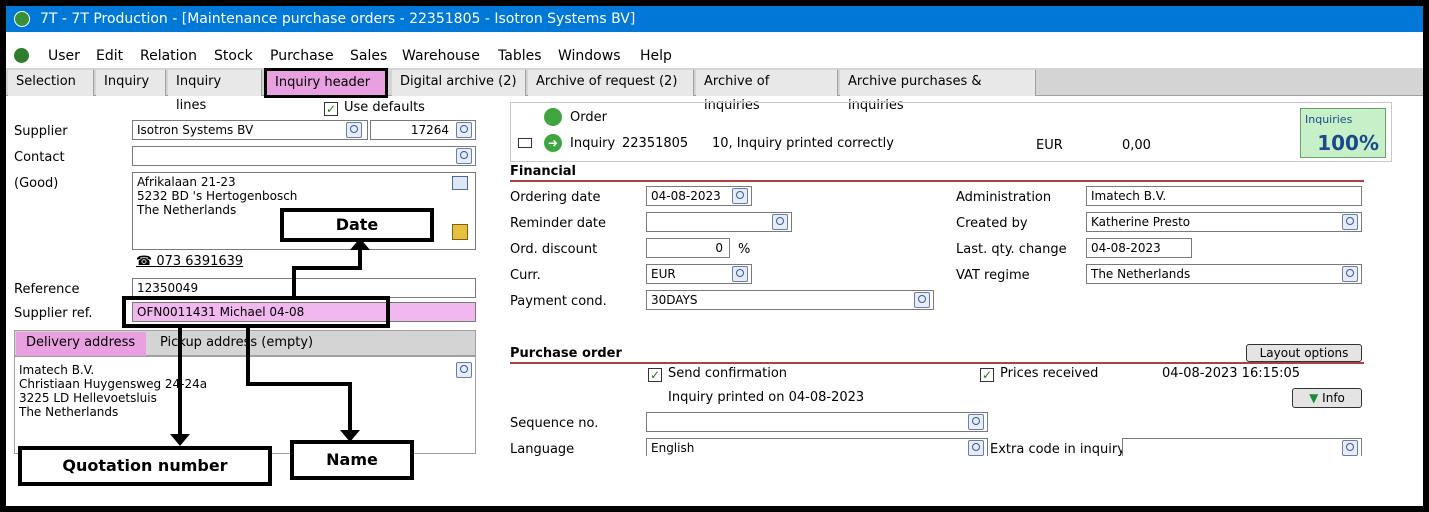 This screenshot has height=512, width=1429. What do you see at coordinates (299, 384) in the screenshot?
I see `name-arrow-horizontal` at bounding box center [299, 384].